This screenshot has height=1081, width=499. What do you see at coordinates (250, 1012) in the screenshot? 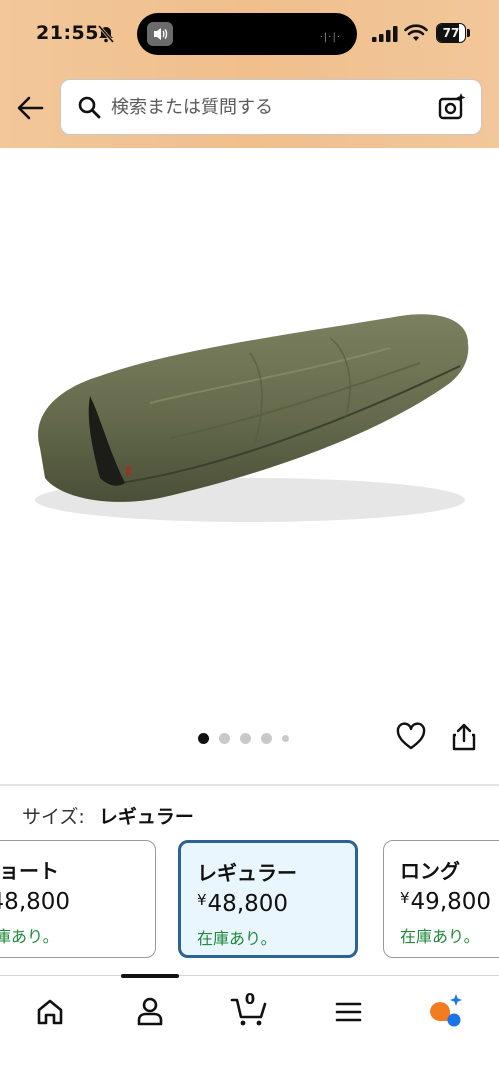
I see `cart-button: 0` at bounding box center [250, 1012].